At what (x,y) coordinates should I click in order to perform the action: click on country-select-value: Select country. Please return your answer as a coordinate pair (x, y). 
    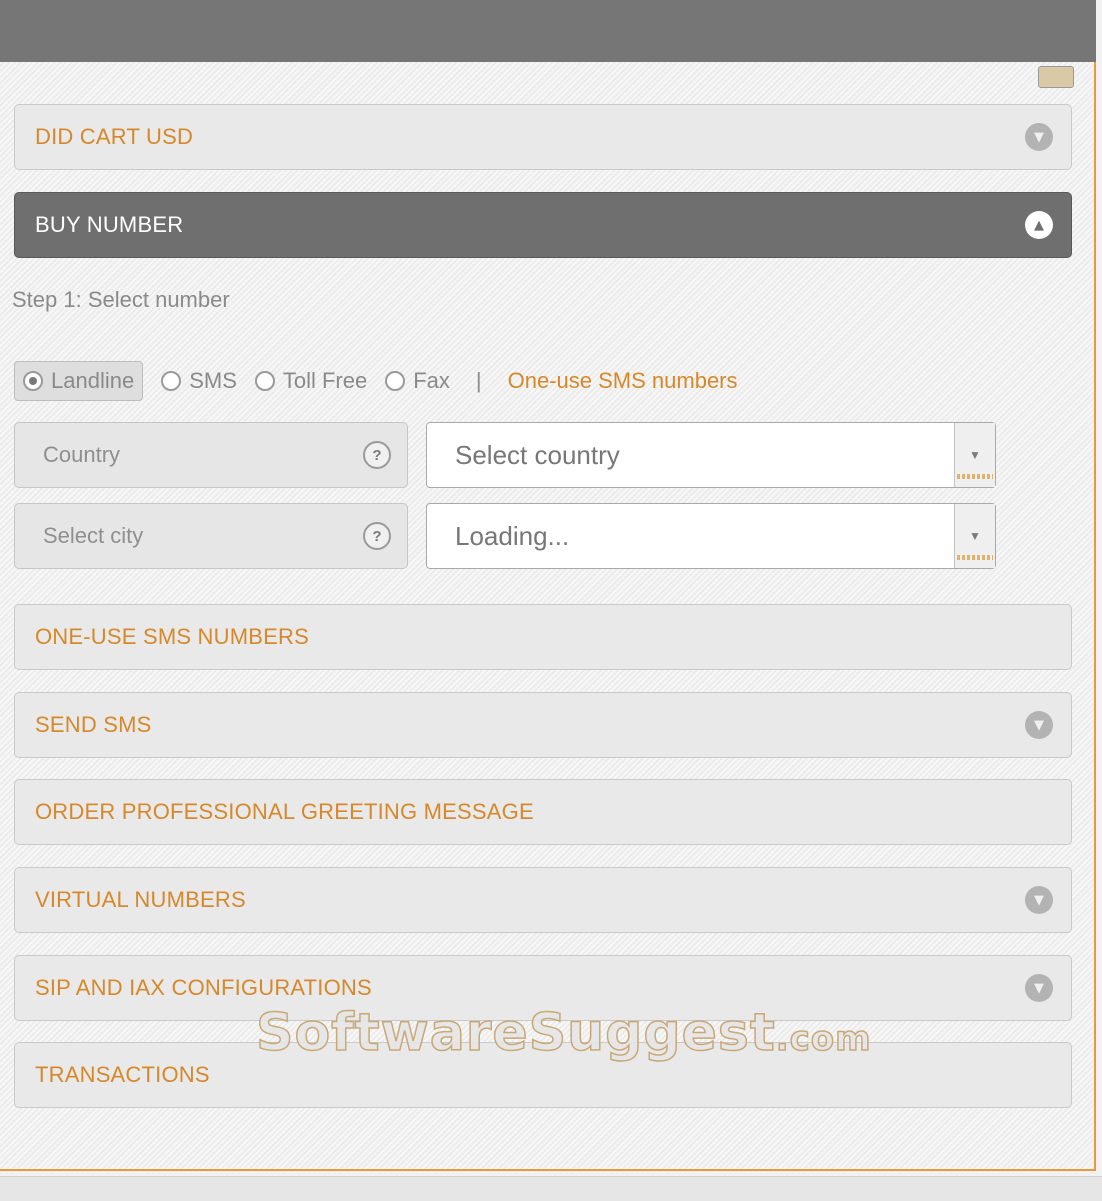
    Looking at the image, I should click on (537, 454).